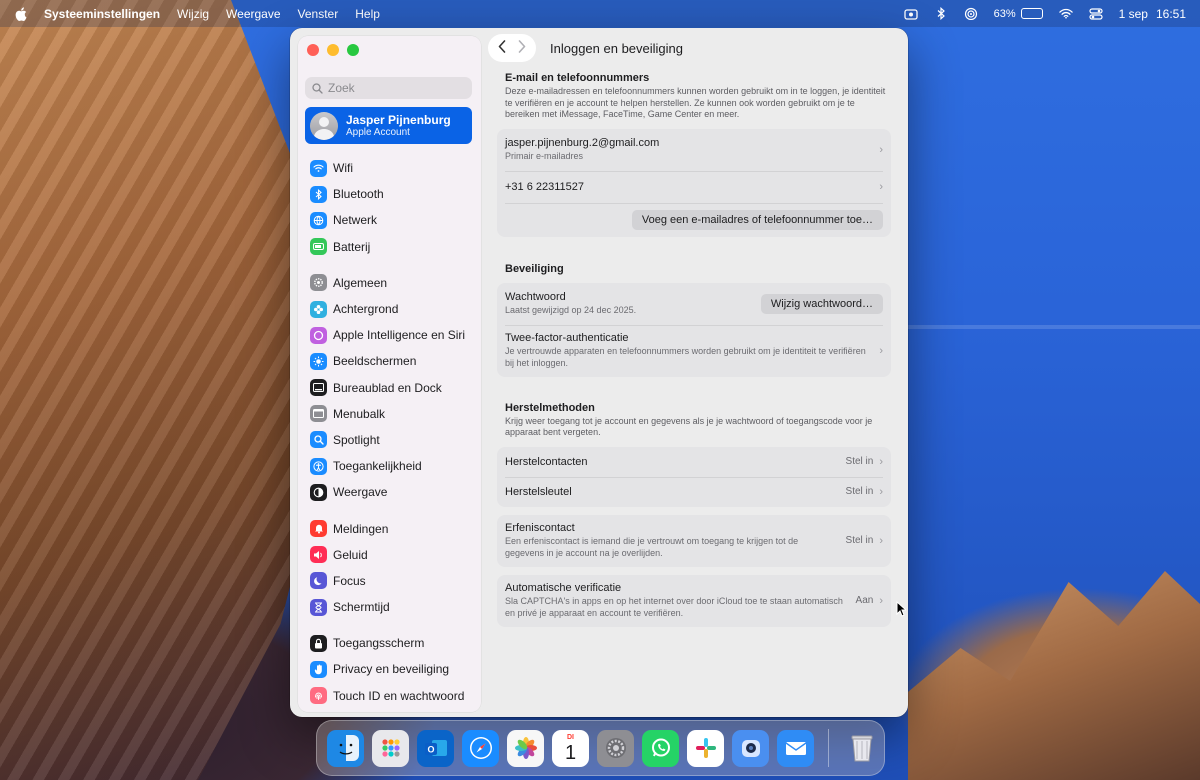 This screenshot has width=1200, height=780. Describe the element at coordinates (388, 414) in the screenshot. I see `sidebar-item-menubalk: Menubalk` at that location.